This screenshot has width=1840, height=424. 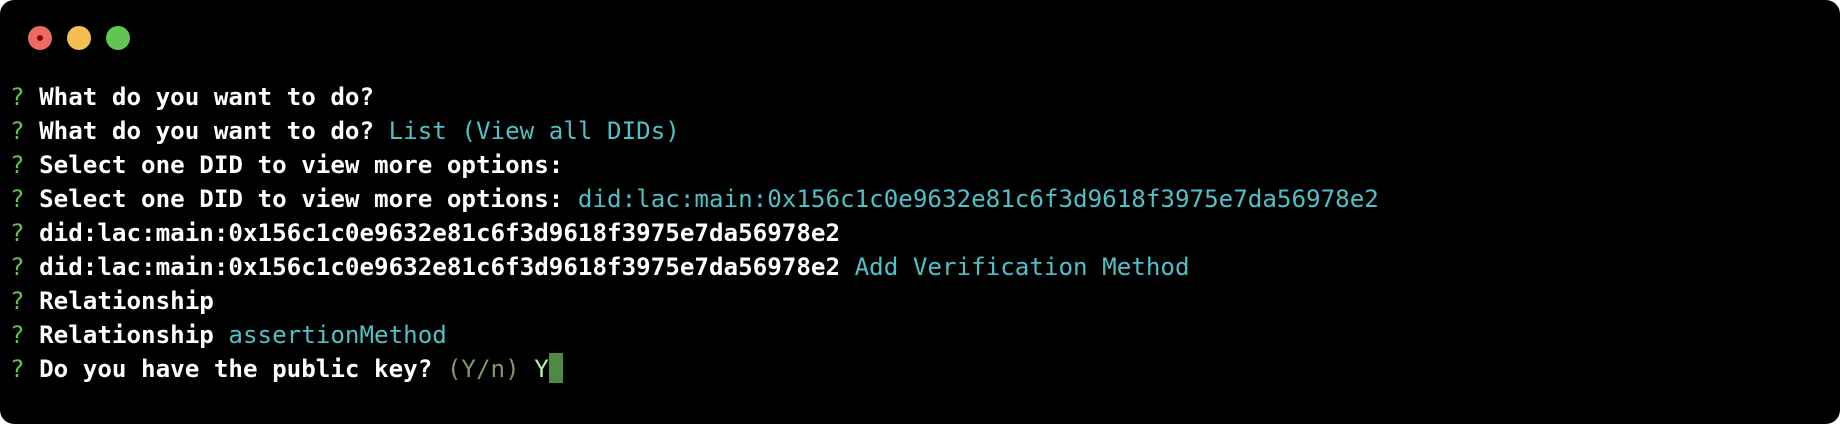 I want to click on close-button, so click(x=40, y=38).